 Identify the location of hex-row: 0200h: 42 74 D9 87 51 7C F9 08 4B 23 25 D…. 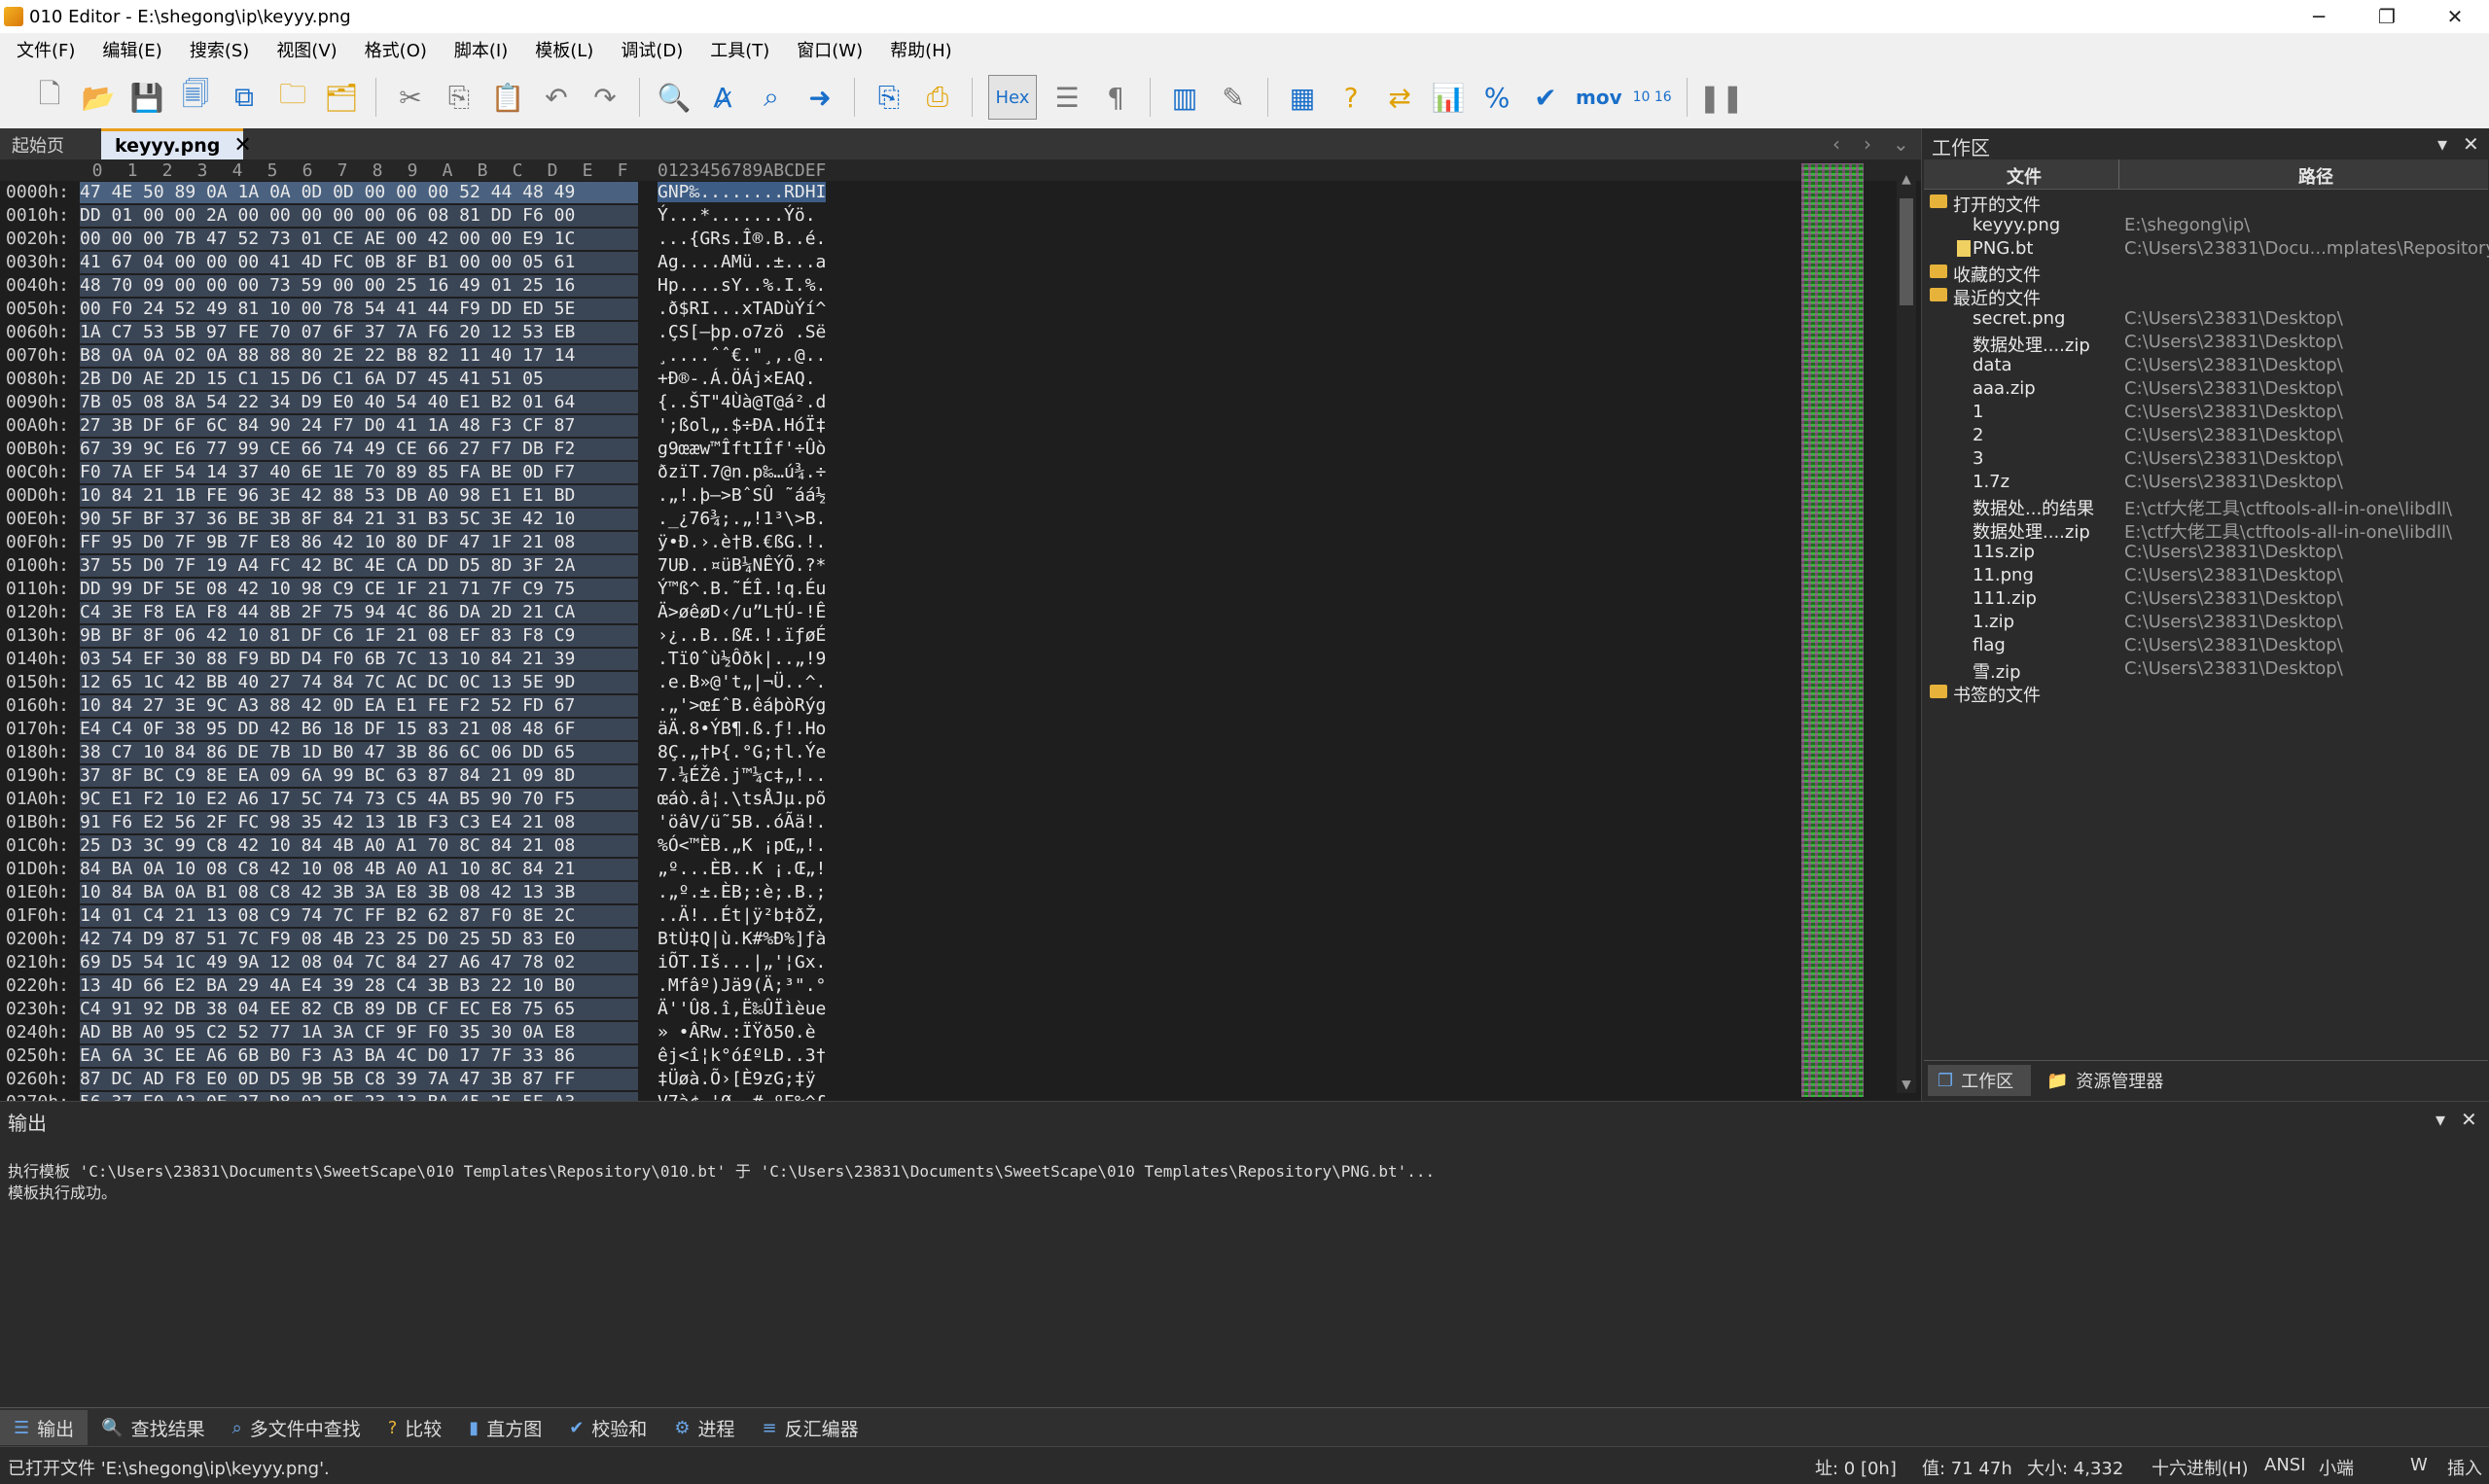
(960, 940).